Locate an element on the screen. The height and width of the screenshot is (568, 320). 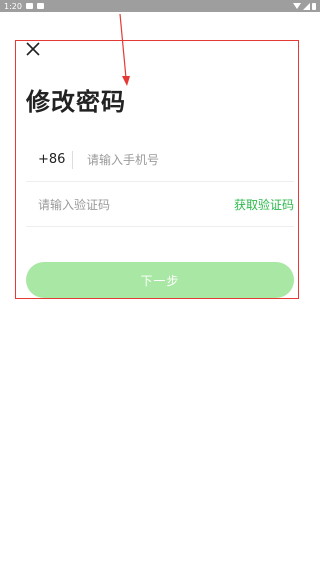
status-right is located at coordinates (304, 6).